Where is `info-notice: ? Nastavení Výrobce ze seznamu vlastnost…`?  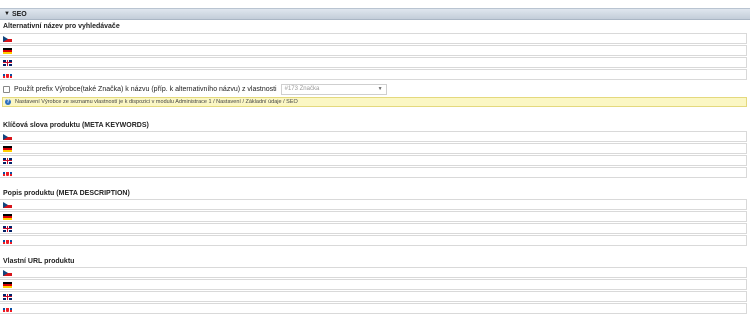
info-notice: ? Nastavení Výrobce ze seznamu vlastnost… is located at coordinates (374, 102).